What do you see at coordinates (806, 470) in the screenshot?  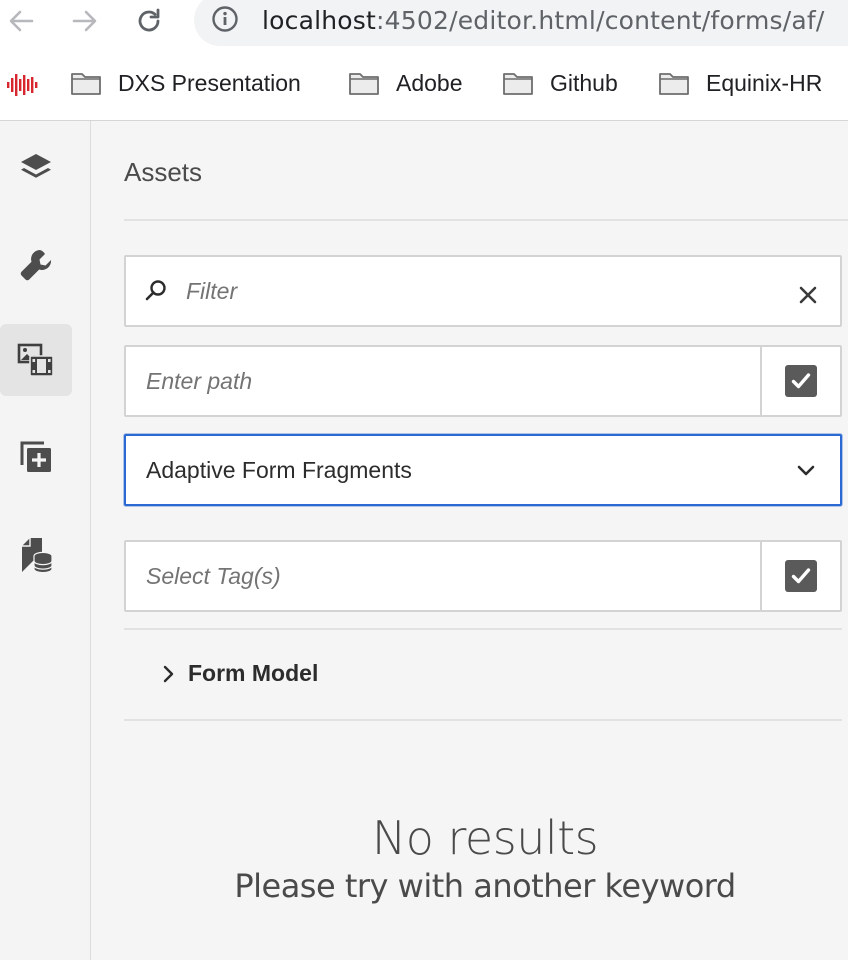 I see `chevron-down-icon` at bounding box center [806, 470].